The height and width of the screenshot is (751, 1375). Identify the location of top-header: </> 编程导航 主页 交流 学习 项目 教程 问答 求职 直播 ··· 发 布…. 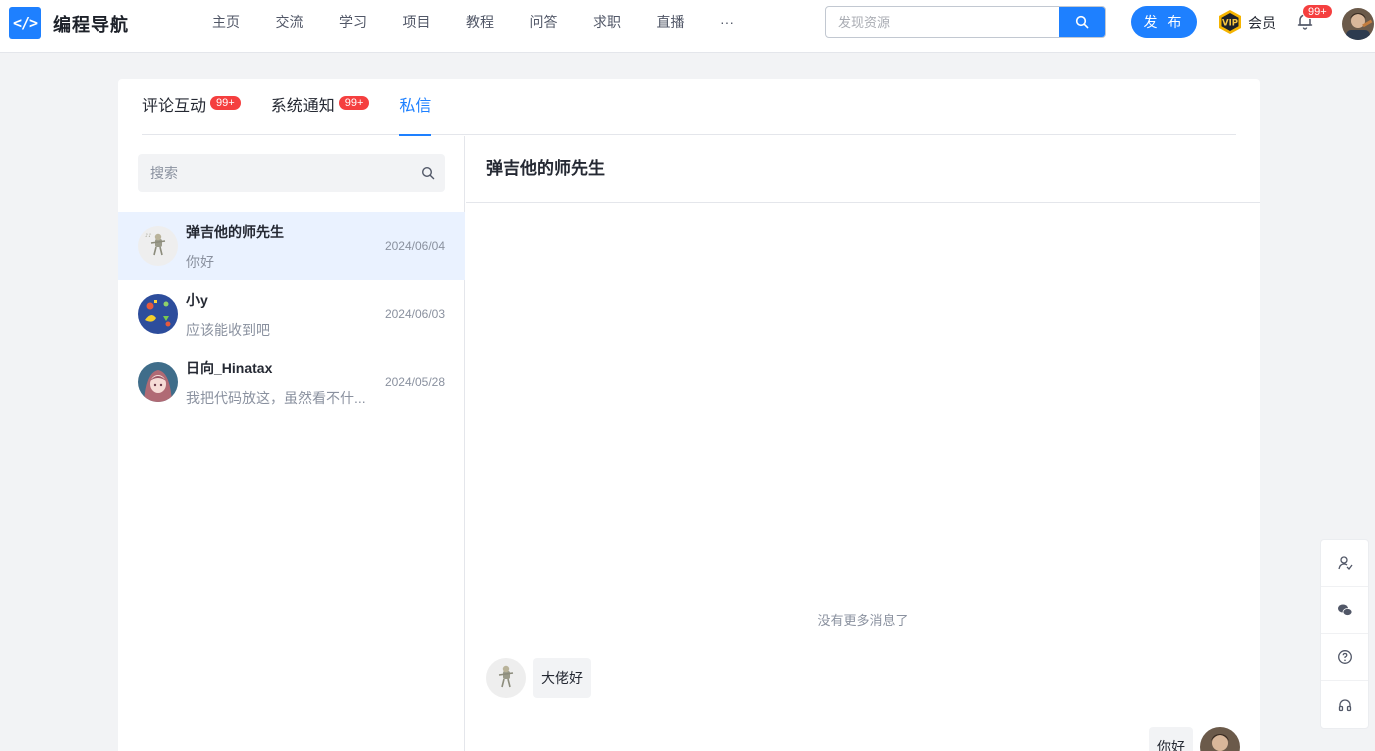
(687, 26).